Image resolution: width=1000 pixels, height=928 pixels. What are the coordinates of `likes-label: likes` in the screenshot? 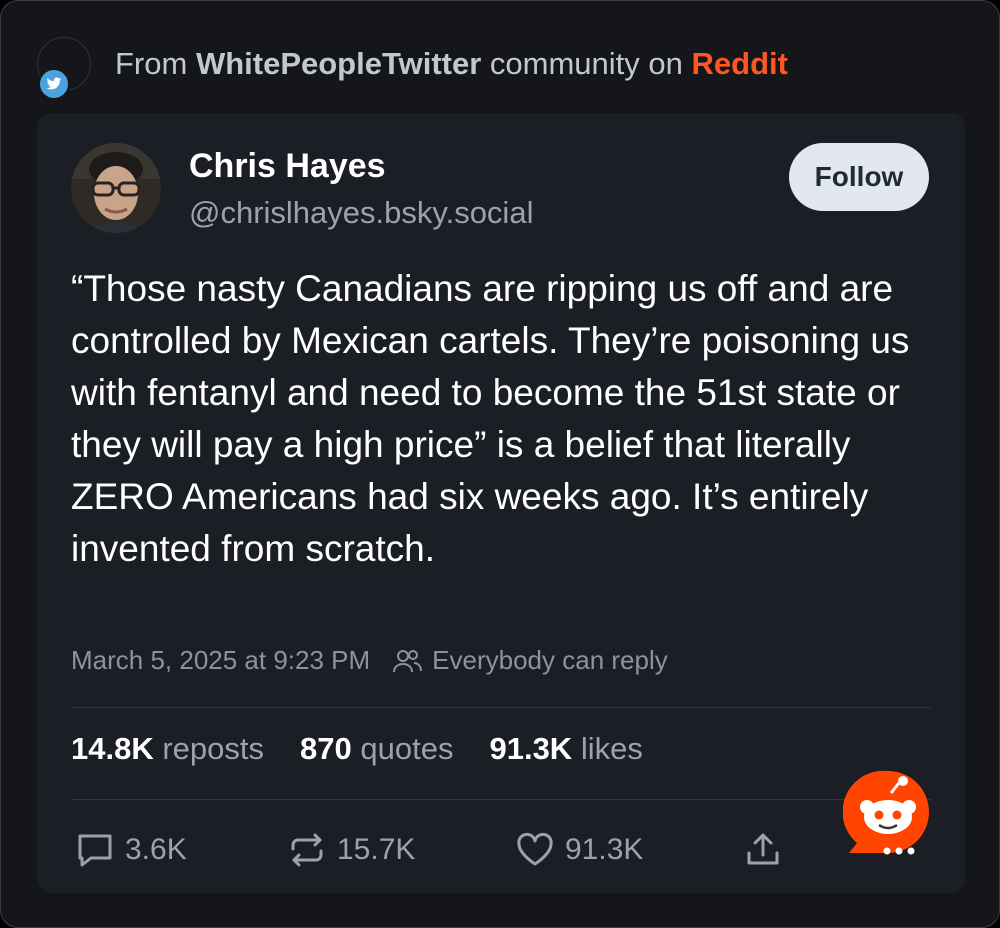 It's located at (611, 748).